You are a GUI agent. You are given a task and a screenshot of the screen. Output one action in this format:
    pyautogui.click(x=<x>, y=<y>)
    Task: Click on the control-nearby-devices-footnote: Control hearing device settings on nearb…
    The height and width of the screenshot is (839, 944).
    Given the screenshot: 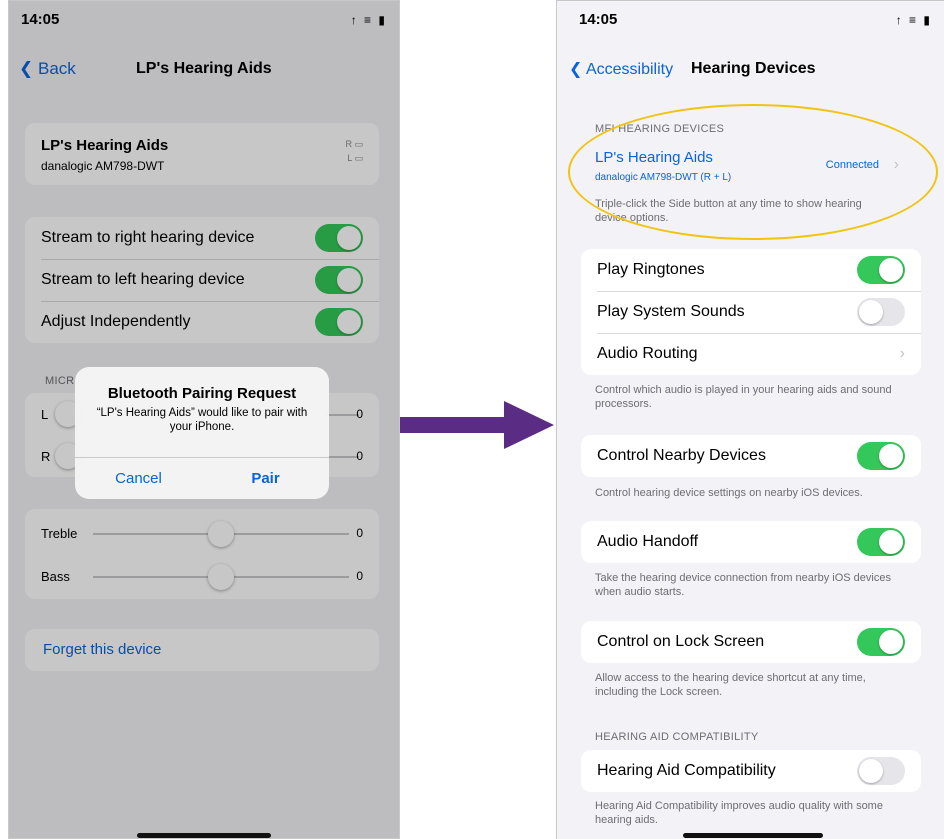 What is the action you would take?
    pyautogui.click(x=729, y=493)
    